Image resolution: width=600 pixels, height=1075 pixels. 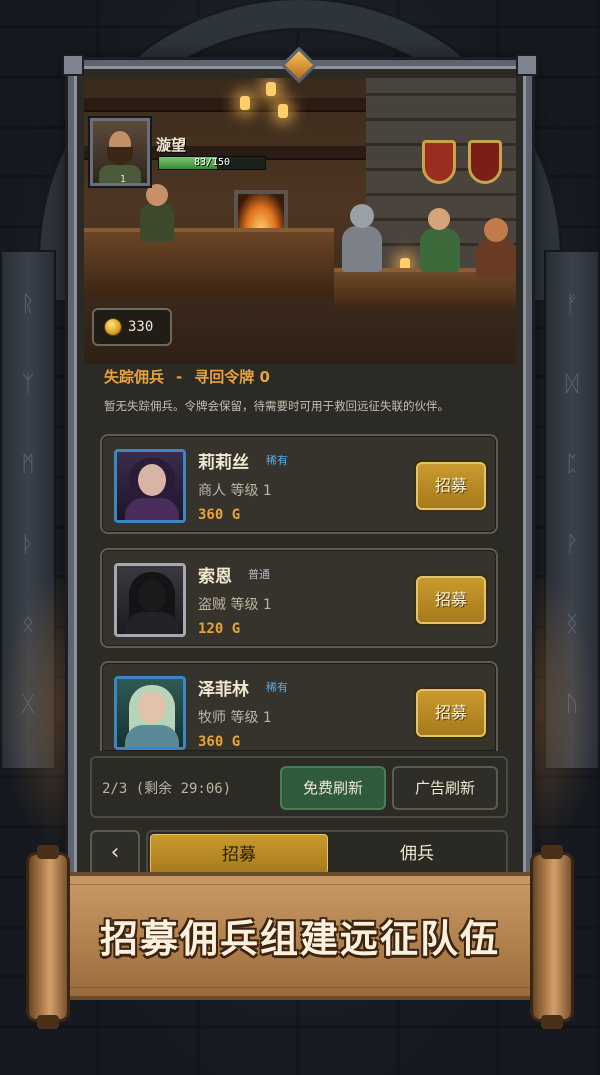 I want to click on hp-text: 83/150, so click(x=212, y=162).